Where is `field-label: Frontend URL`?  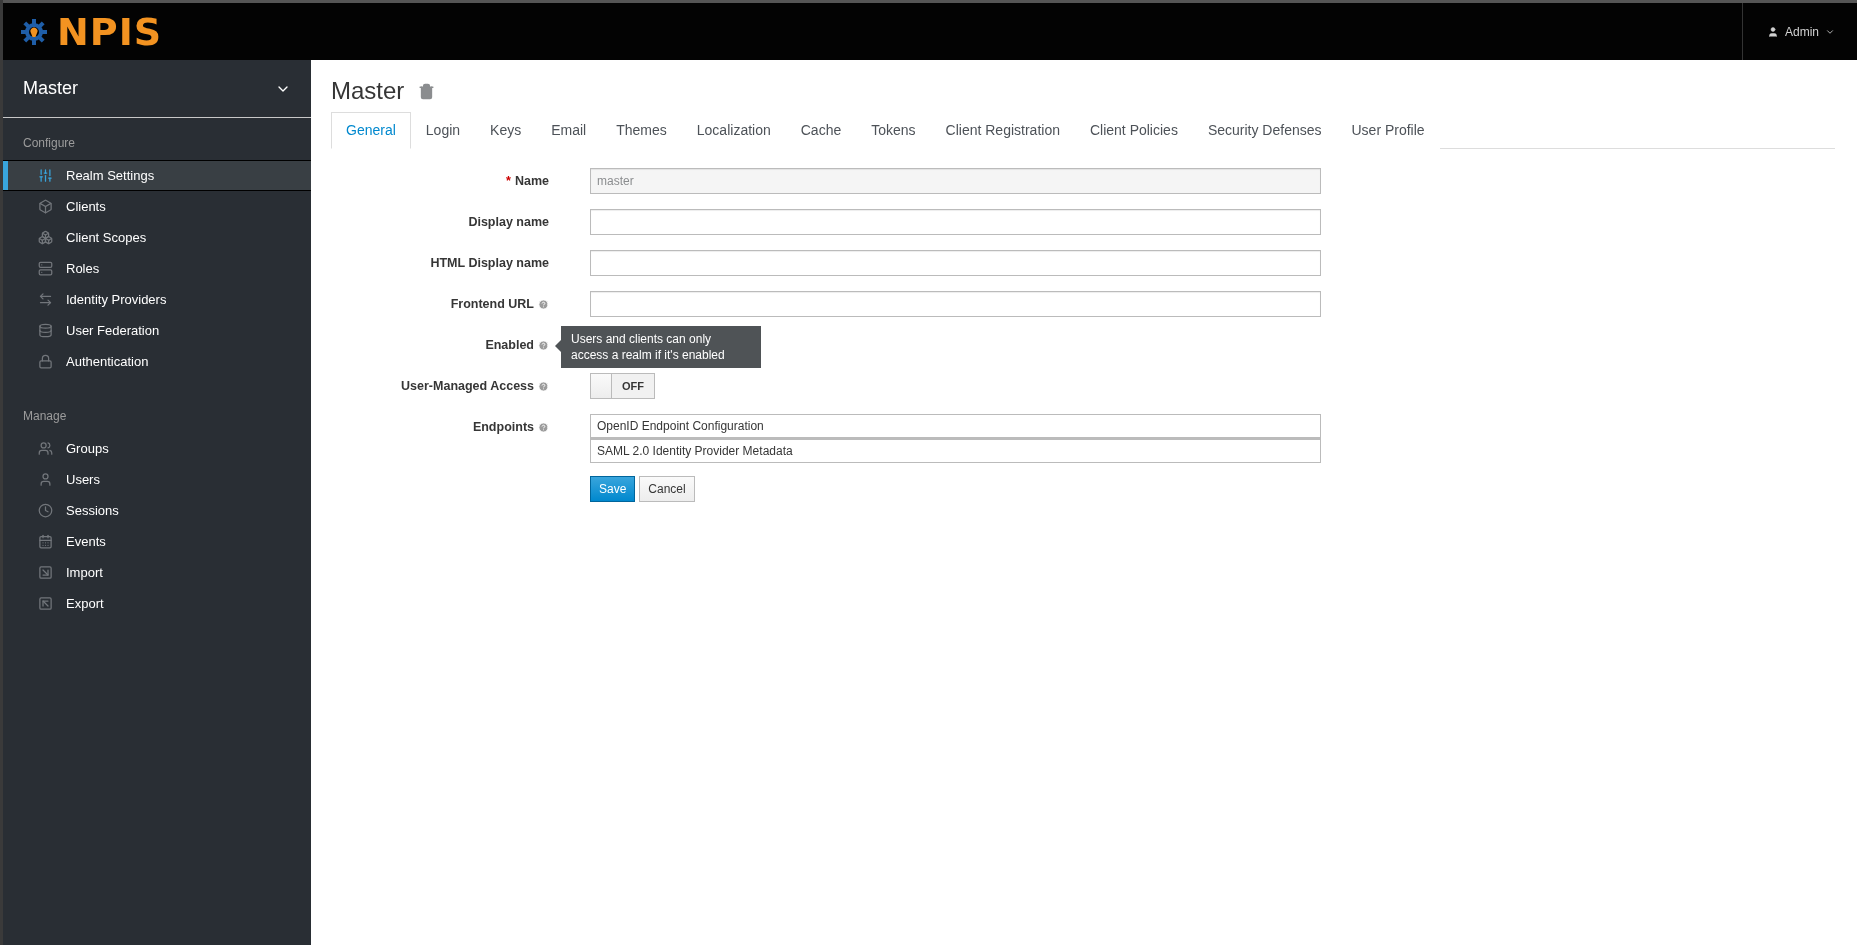
field-label: Frontend URL is located at coordinates (492, 304).